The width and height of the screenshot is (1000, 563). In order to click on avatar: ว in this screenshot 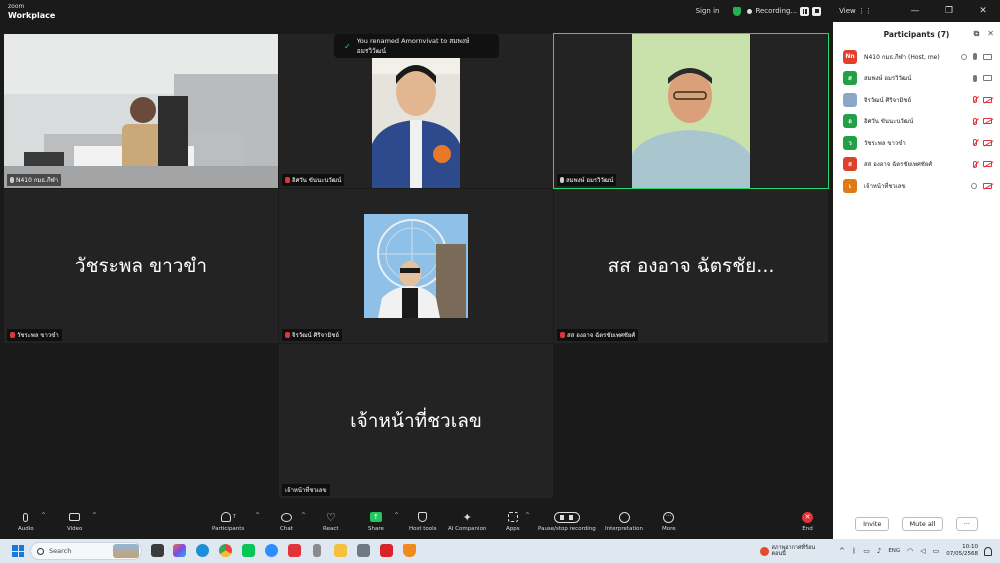, I will do `click(850, 142)`.